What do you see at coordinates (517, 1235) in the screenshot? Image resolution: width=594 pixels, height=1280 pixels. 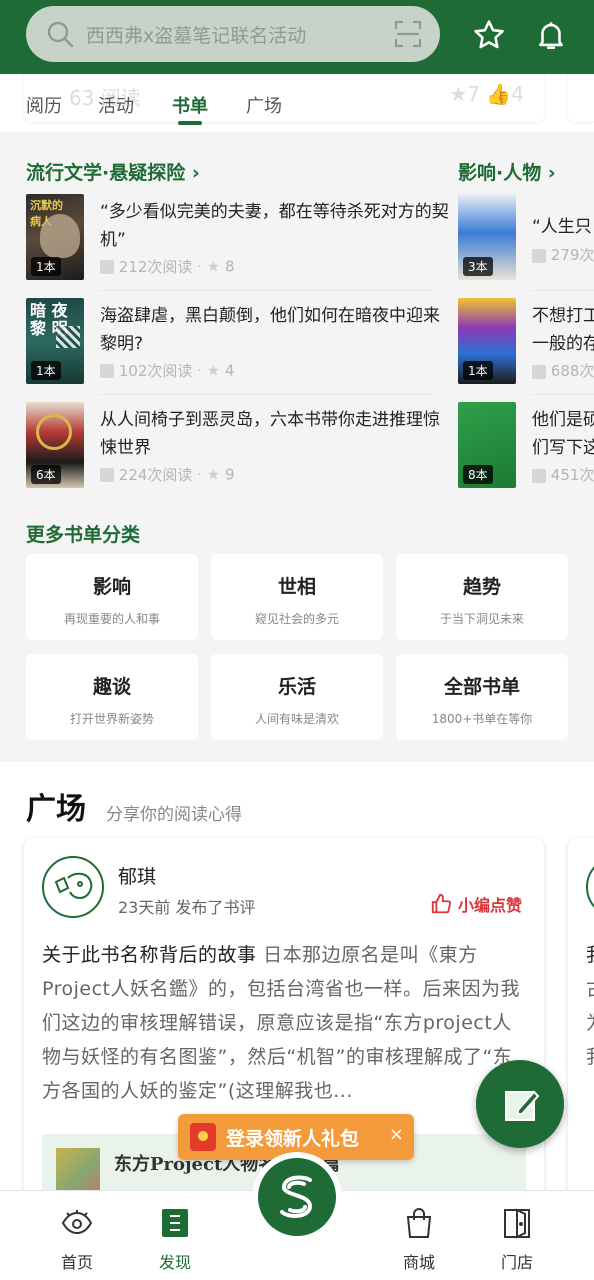 I see `nav-store: 门店` at bounding box center [517, 1235].